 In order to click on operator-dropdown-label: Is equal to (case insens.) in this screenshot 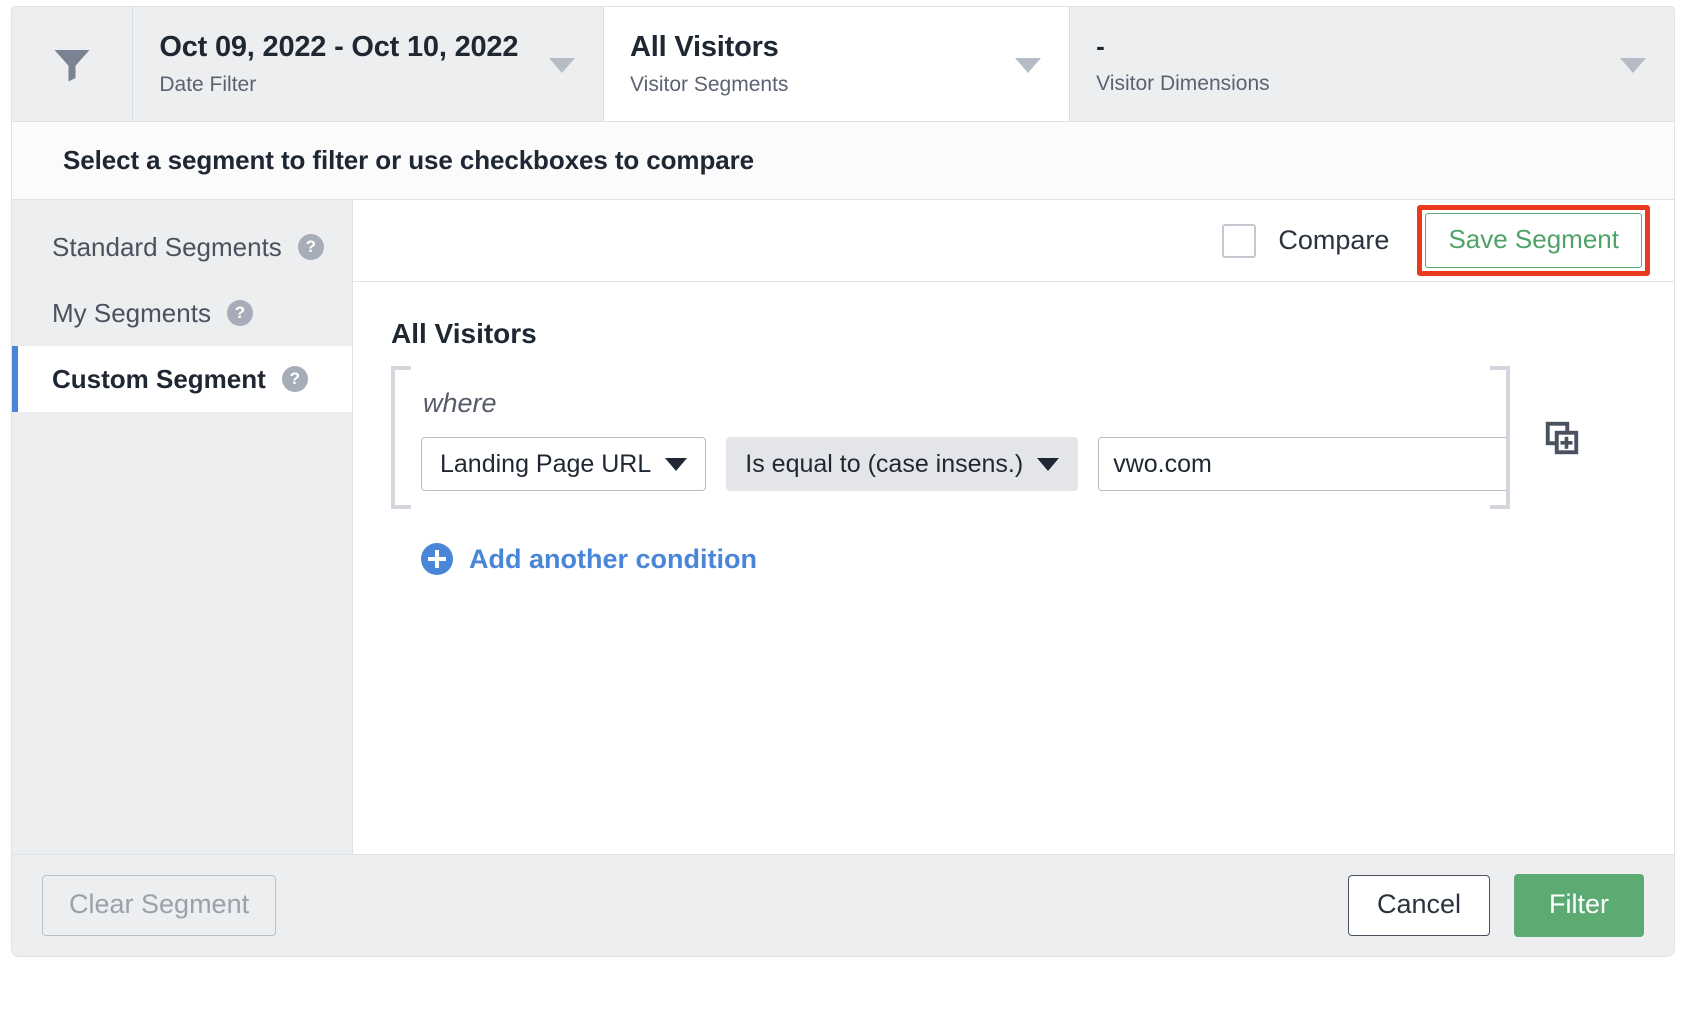, I will do `click(884, 463)`.